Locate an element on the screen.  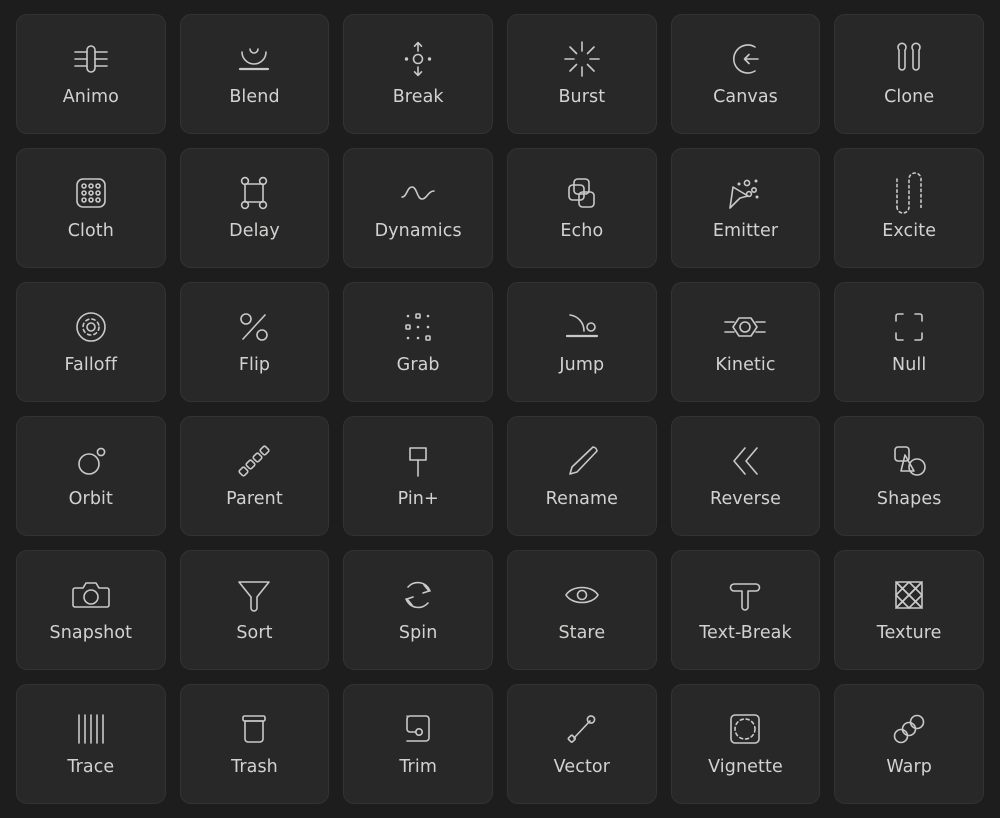
icon-tile-clone: Clone is located at coordinates (909, 74).